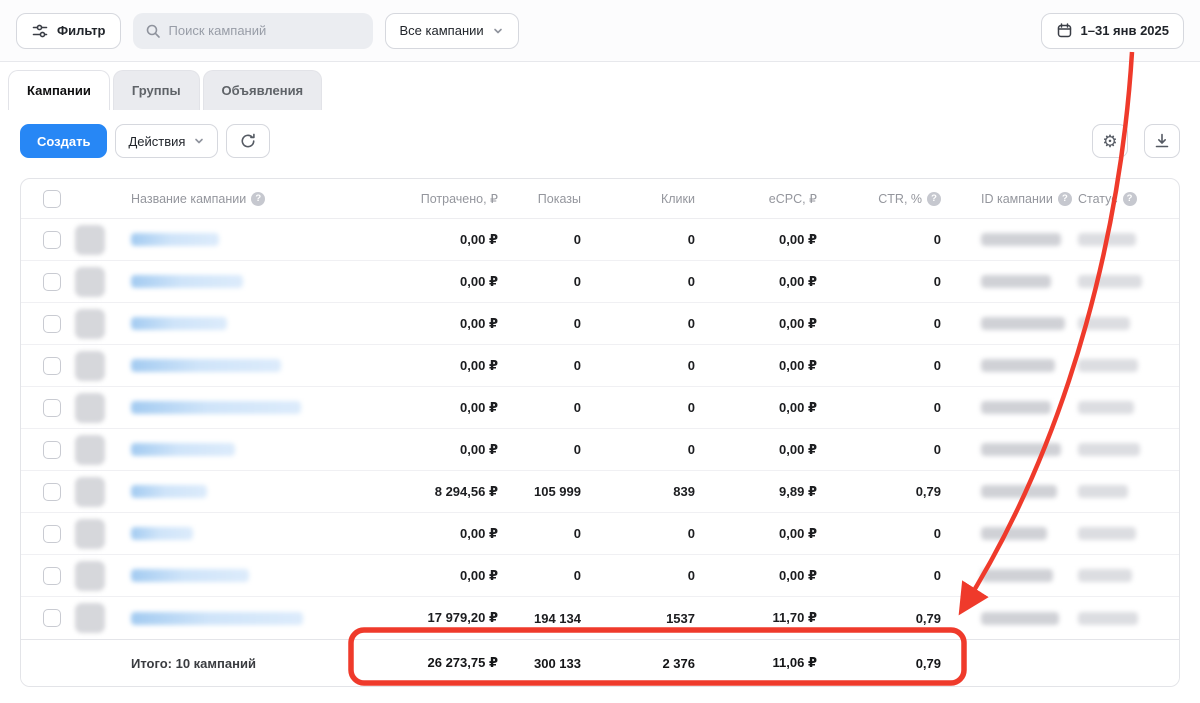 The image size is (1200, 703). What do you see at coordinates (557, 618) in the screenshot?
I see `cell-shows: 194 134` at bounding box center [557, 618].